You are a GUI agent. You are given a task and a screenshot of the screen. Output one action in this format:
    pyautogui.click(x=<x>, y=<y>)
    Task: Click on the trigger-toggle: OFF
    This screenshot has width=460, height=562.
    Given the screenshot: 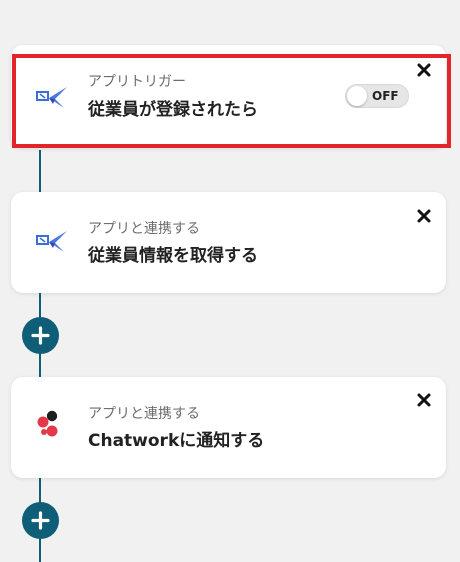 What is the action you would take?
    pyautogui.click(x=377, y=96)
    